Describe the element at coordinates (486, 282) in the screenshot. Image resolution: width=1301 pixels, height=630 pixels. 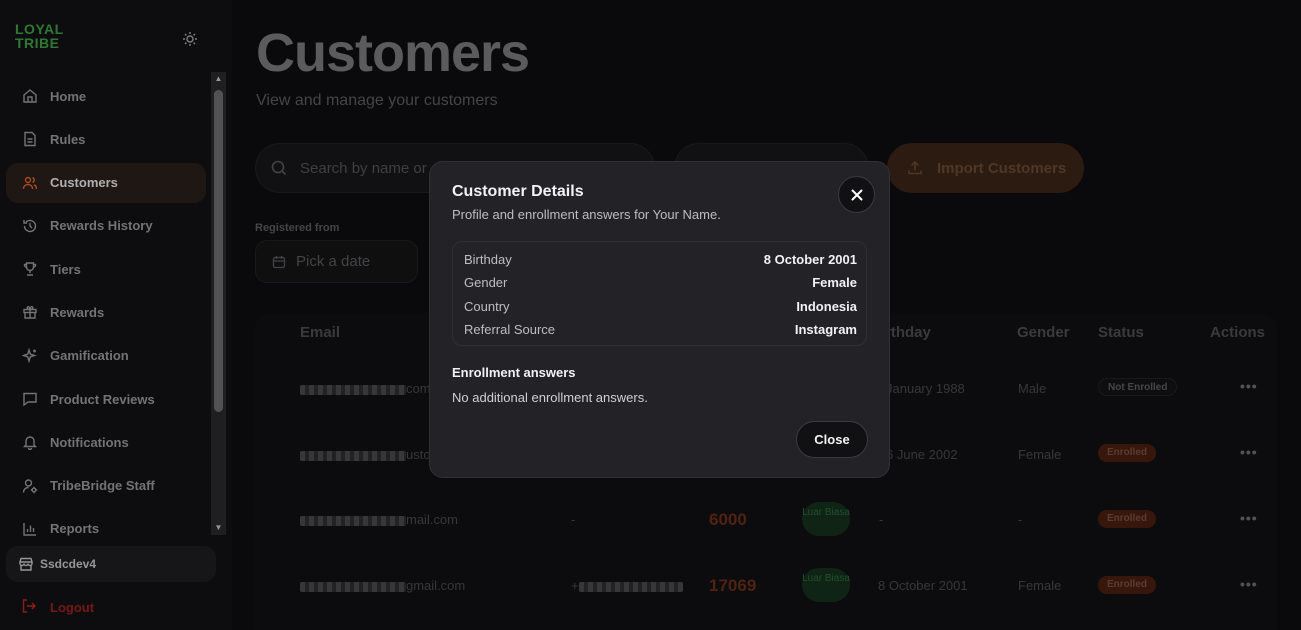
I see `detail-label: Gender` at that location.